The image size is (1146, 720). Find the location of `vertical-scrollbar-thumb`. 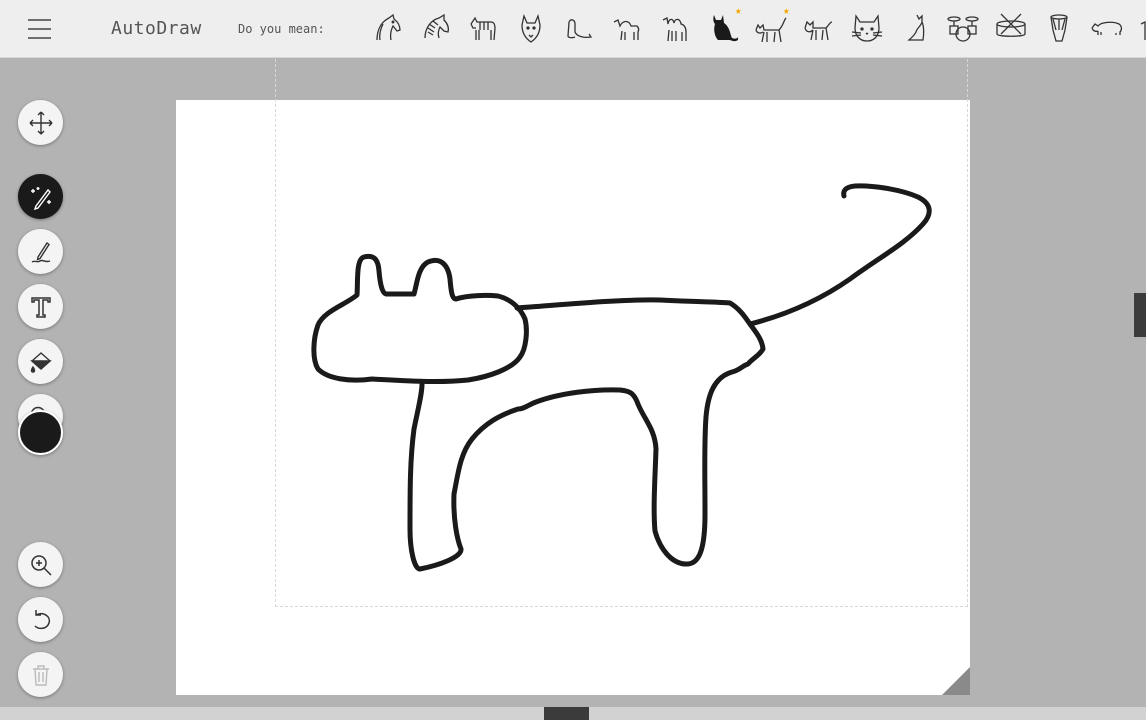

vertical-scrollbar-thumb is located at coordinates (1140, 315).